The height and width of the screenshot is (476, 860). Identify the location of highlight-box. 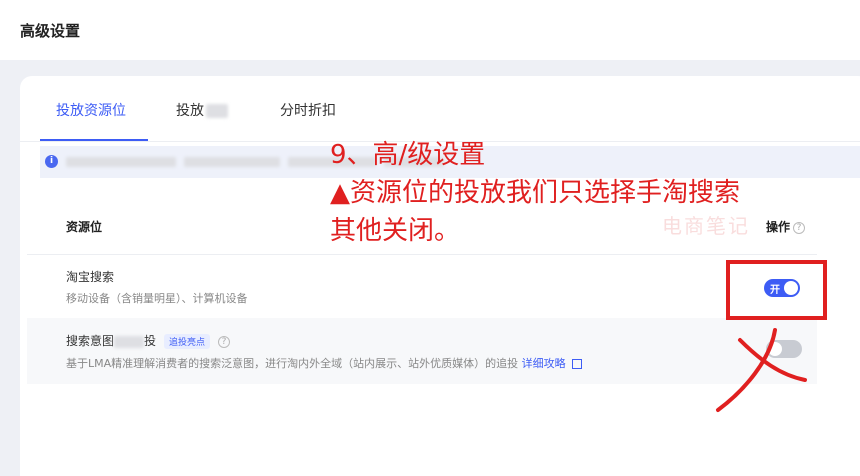
(776, 290).